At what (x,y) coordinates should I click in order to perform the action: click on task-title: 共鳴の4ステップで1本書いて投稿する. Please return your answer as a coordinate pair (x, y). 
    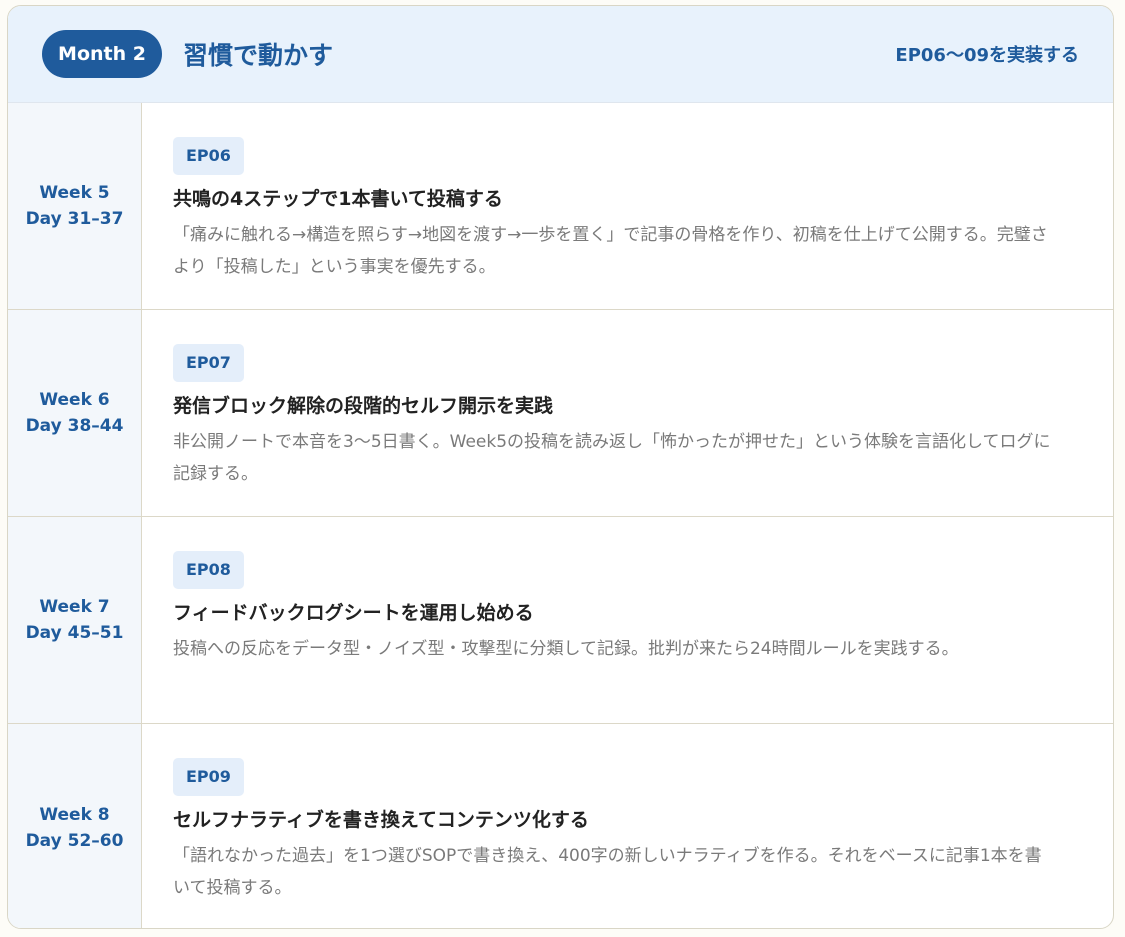
    Looking at the image, I should click on (338, 199).